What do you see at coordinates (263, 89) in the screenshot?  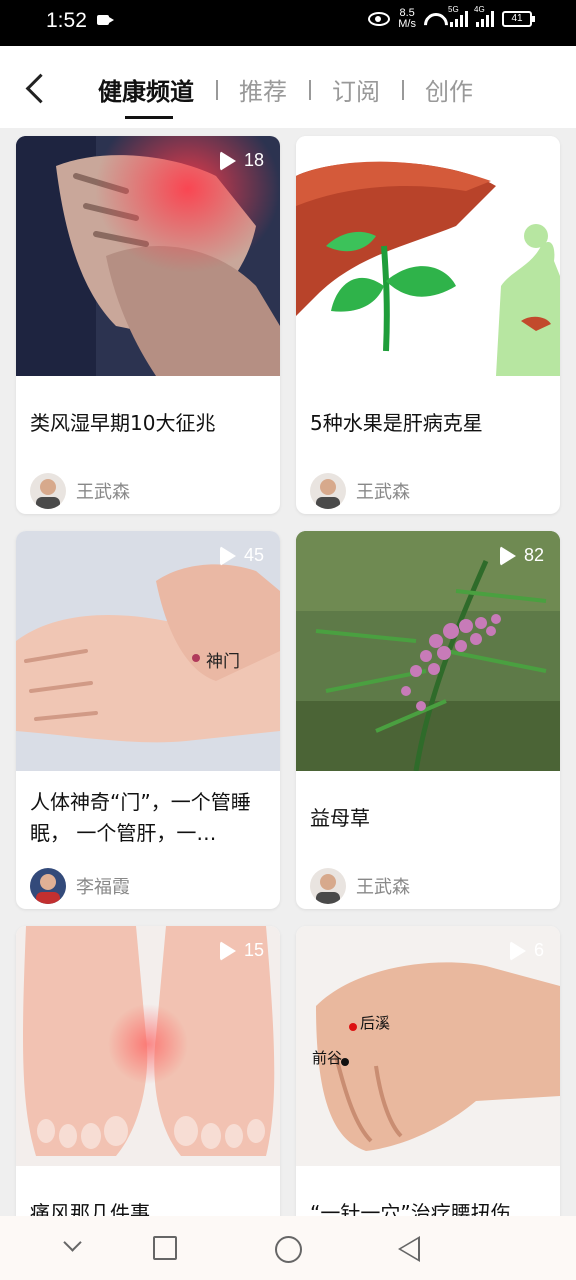 I see `tab-recommend: 推荐` at bounding box center [263, 89].